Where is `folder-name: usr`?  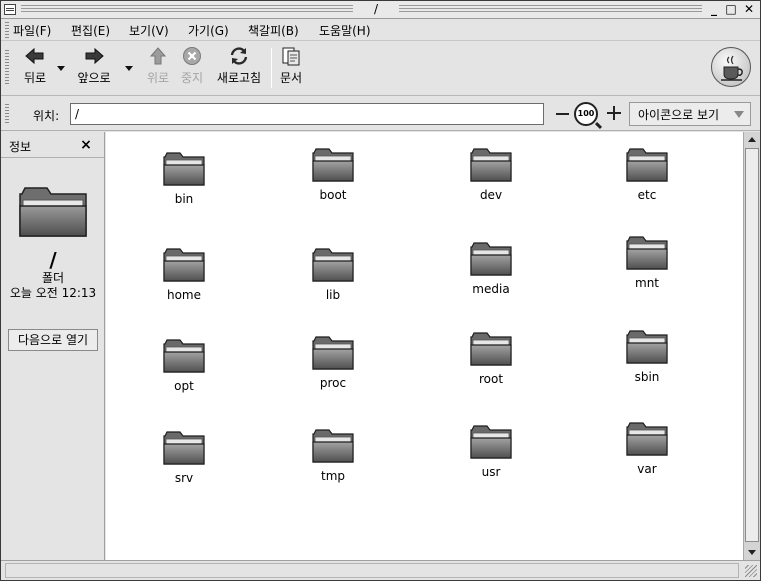 folder-name: usr is located at coordinates (491, 472).